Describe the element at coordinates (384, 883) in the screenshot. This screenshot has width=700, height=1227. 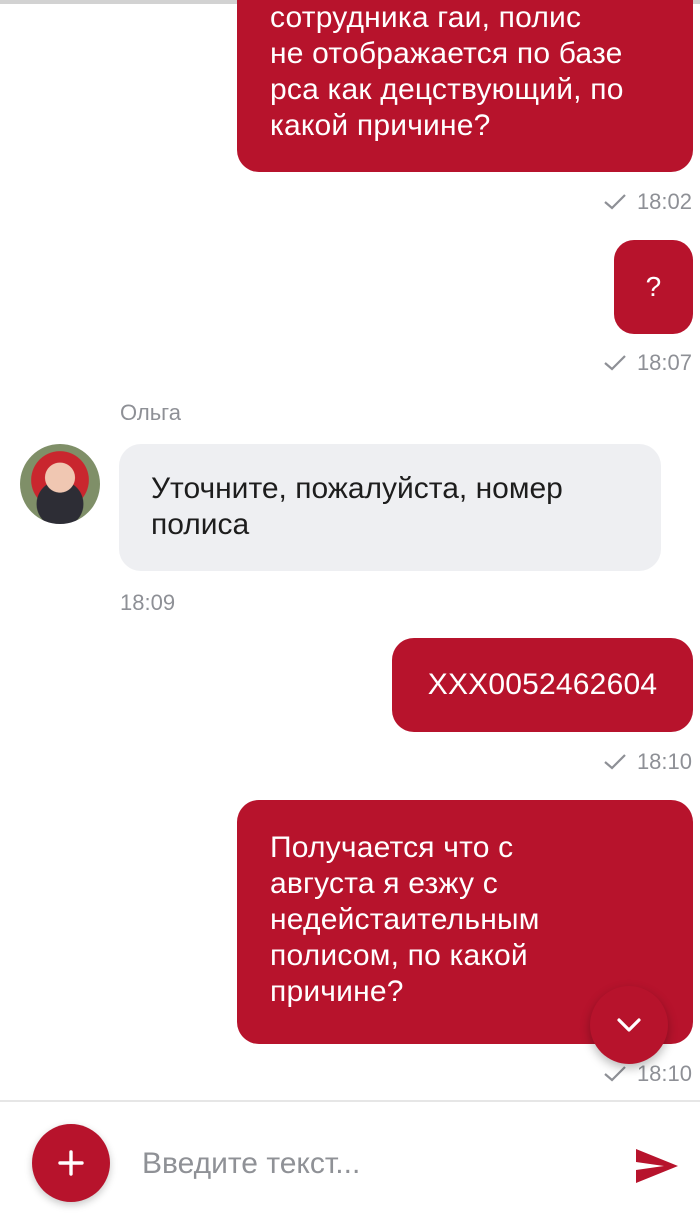
I see `message-line: августа я езжу с` at that location.